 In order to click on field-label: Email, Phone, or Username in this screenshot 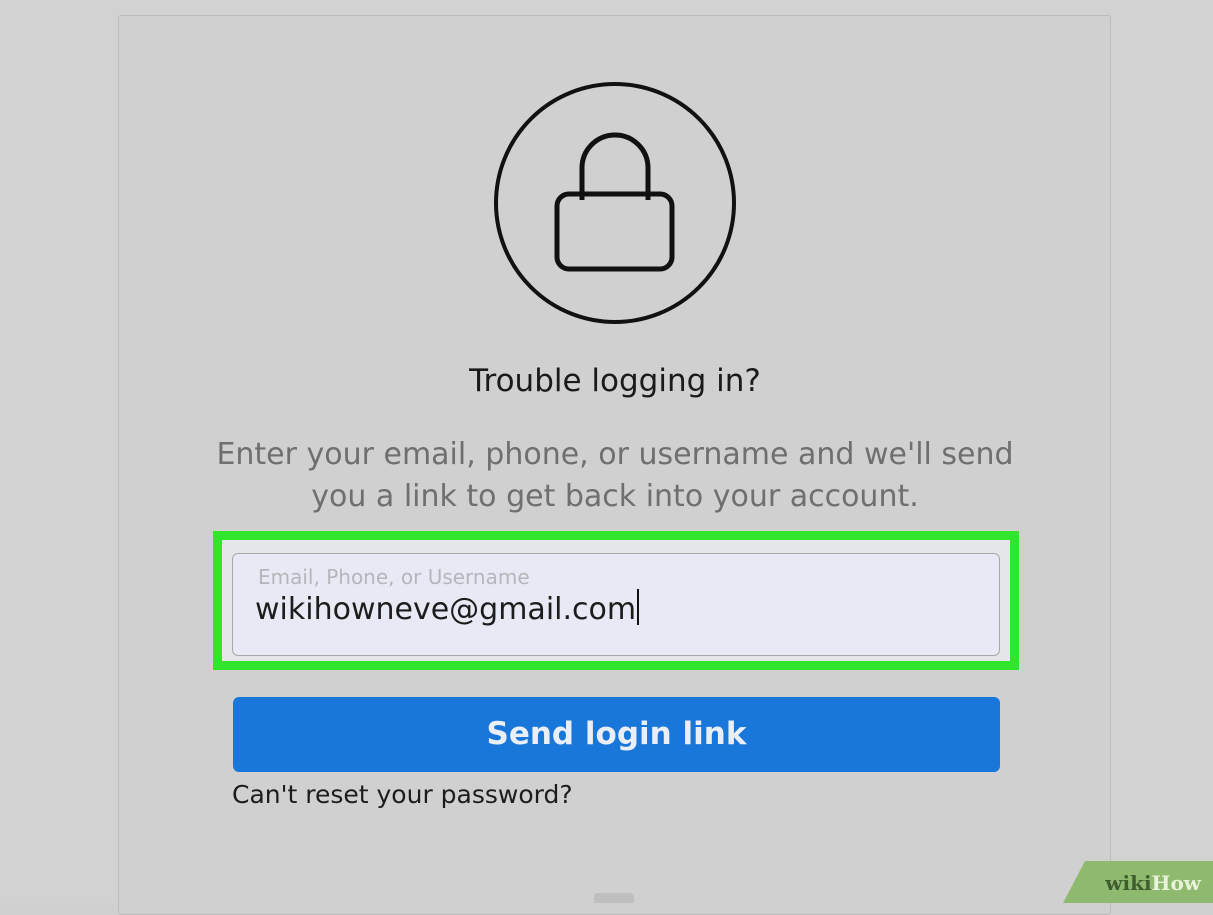, I will do `click(394, 577)`.